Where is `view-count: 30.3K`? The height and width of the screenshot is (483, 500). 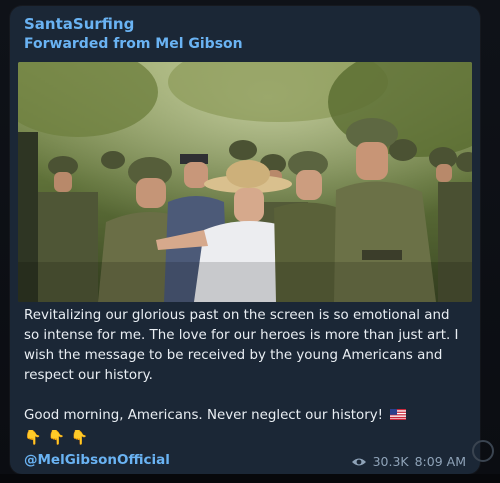 view-count: 30.3K is located at coordinates (390, 461).